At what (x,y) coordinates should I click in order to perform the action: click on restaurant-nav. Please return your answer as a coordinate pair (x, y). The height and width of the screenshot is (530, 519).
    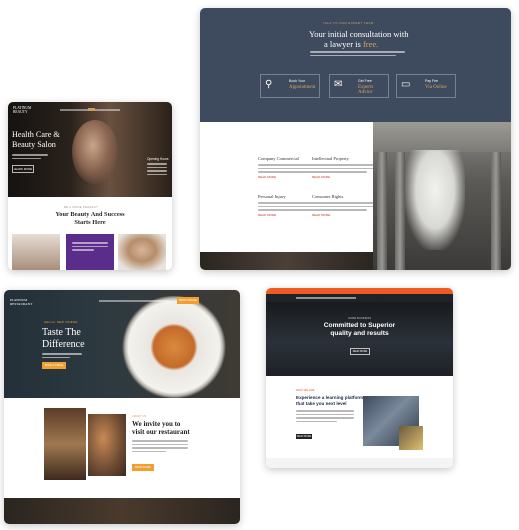
    Looking at the image, I should click on (134, 301).